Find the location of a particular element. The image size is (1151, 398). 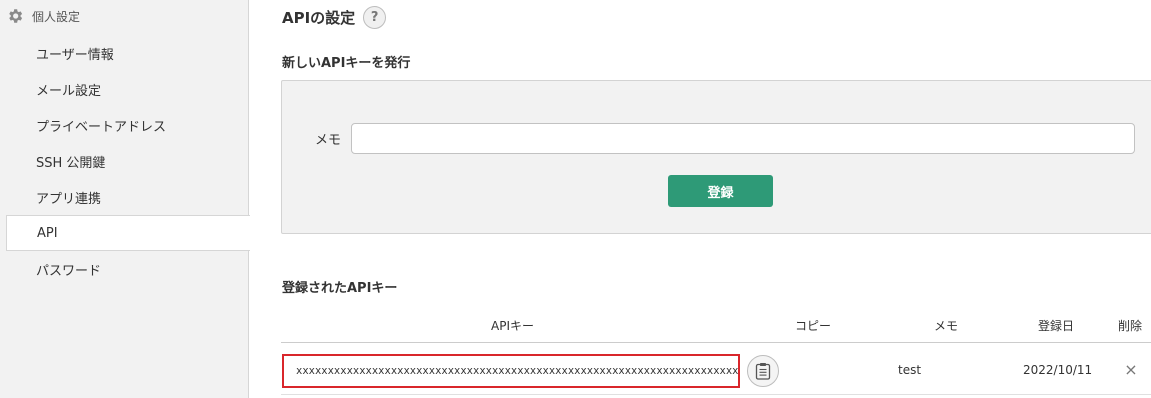

copy-button is located at coordinates (763, 371).